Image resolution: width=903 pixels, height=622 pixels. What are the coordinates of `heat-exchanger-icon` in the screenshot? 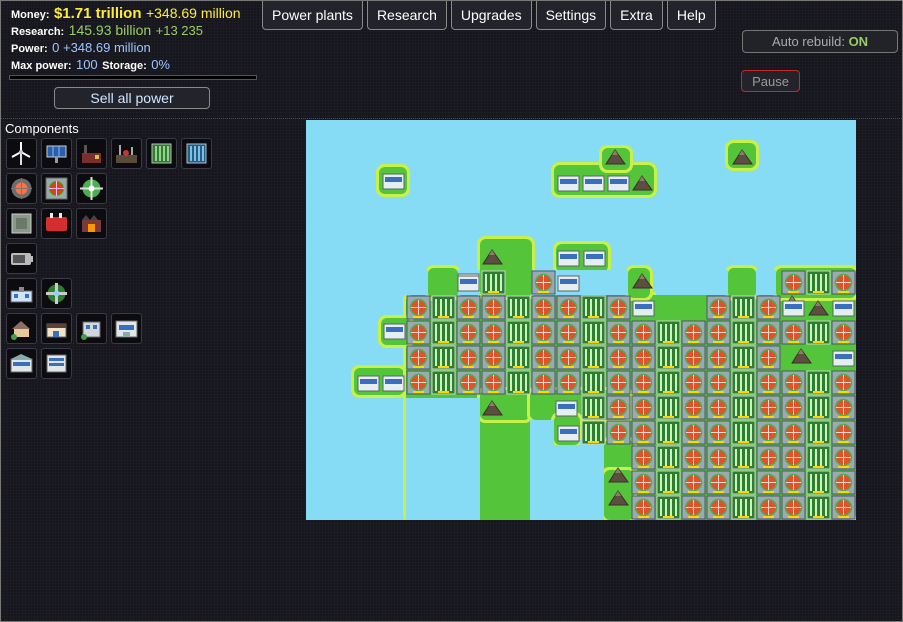 It's located at (91, 188).